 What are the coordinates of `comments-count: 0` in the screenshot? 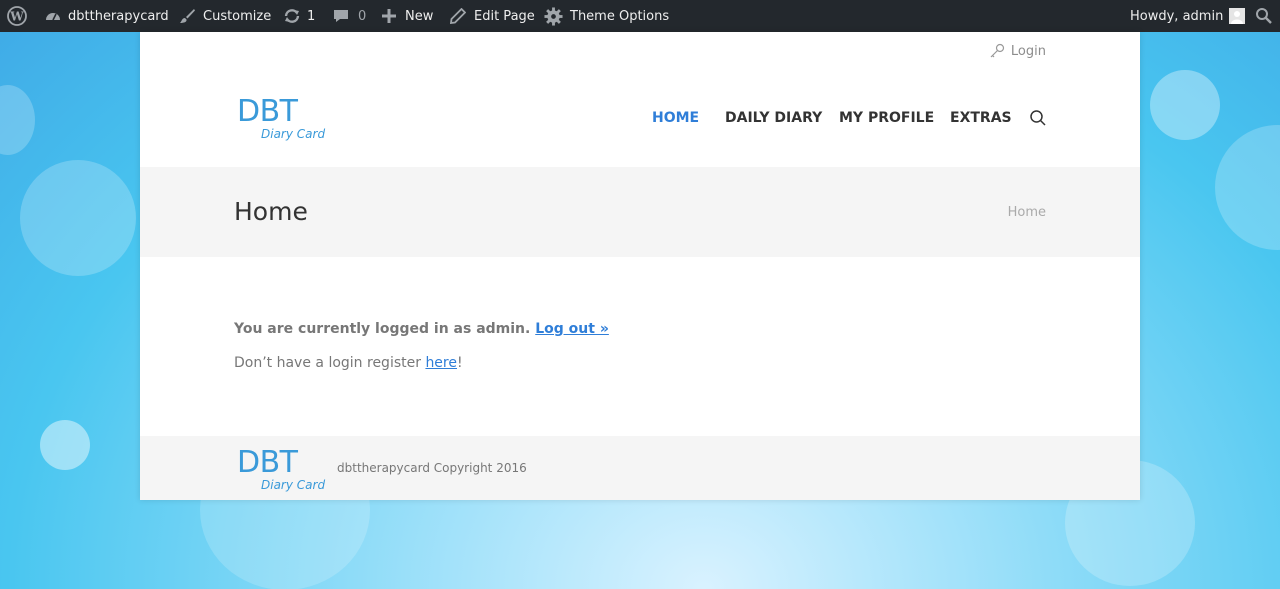 It's located at (362, 16).